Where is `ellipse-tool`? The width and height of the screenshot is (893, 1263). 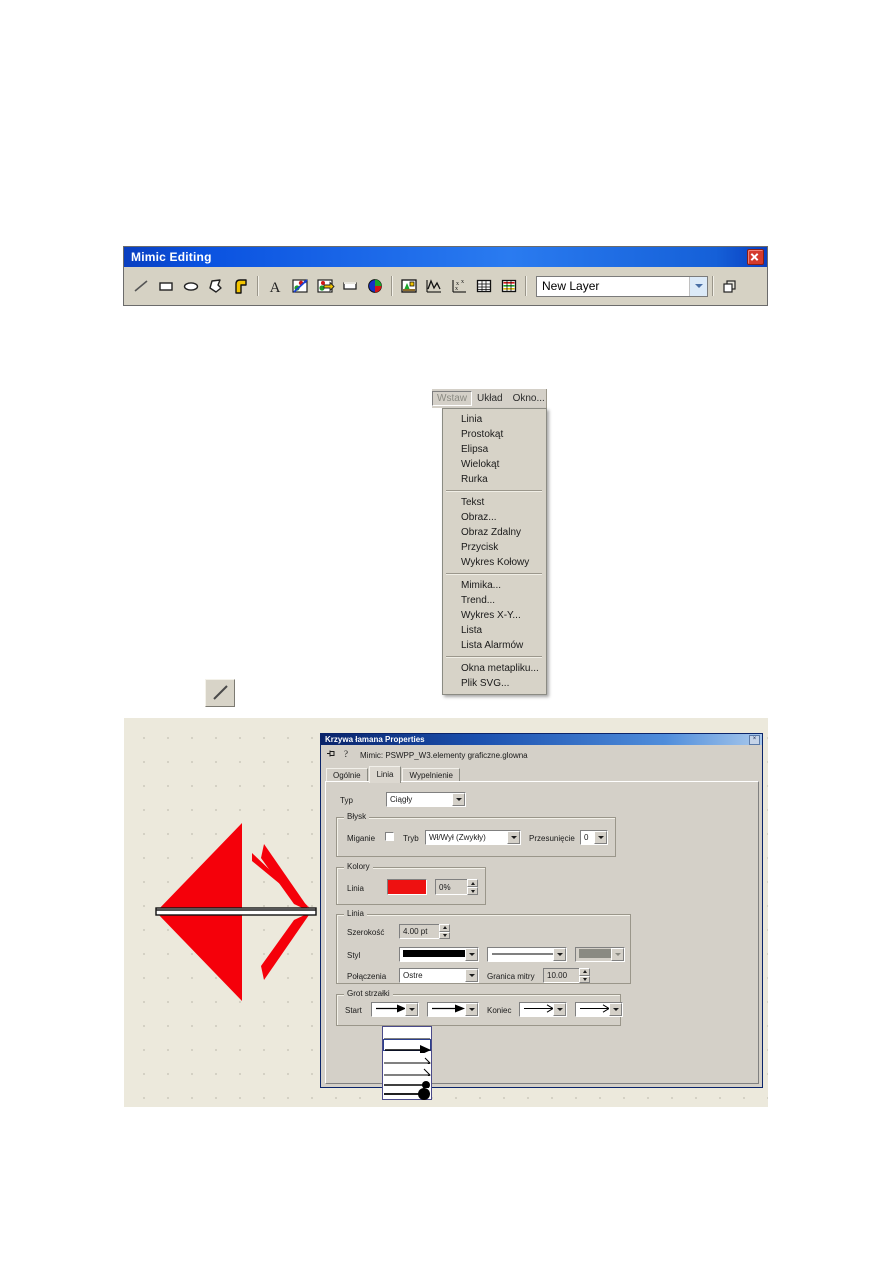
ellipse-tool is located at coordinates (190, 286).